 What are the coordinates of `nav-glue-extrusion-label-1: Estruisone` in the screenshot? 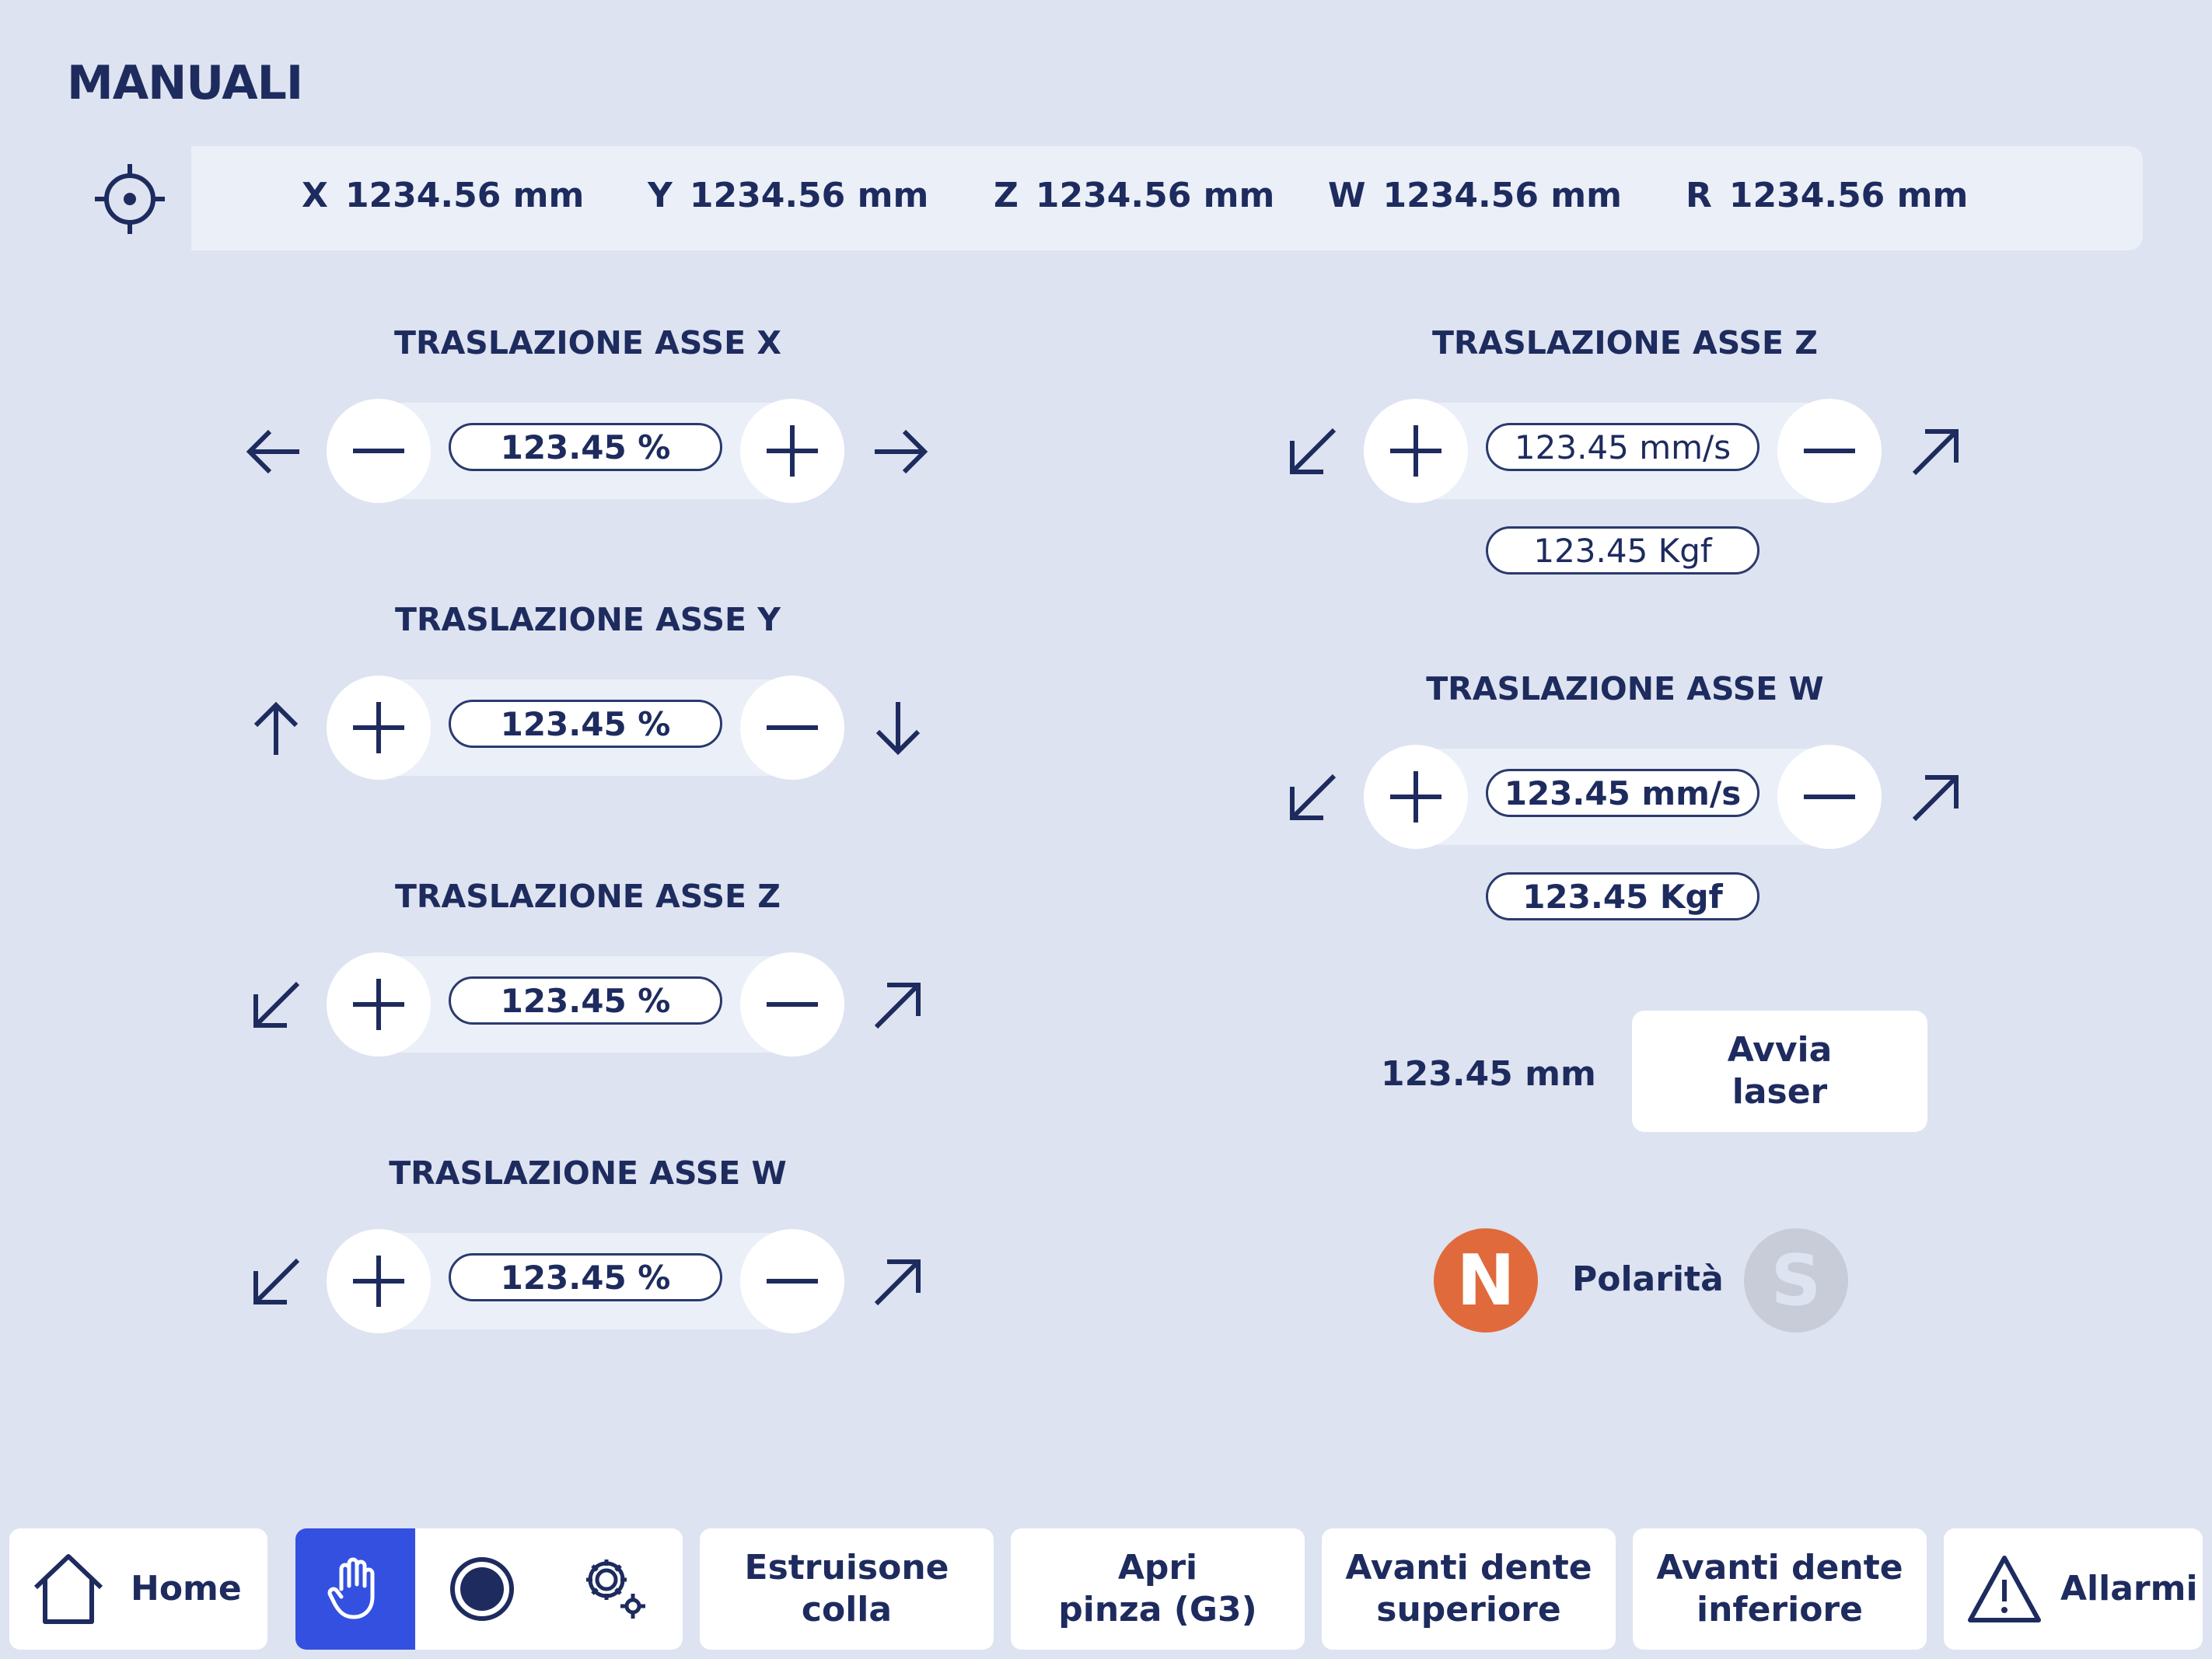 It's located at (846, 1567).